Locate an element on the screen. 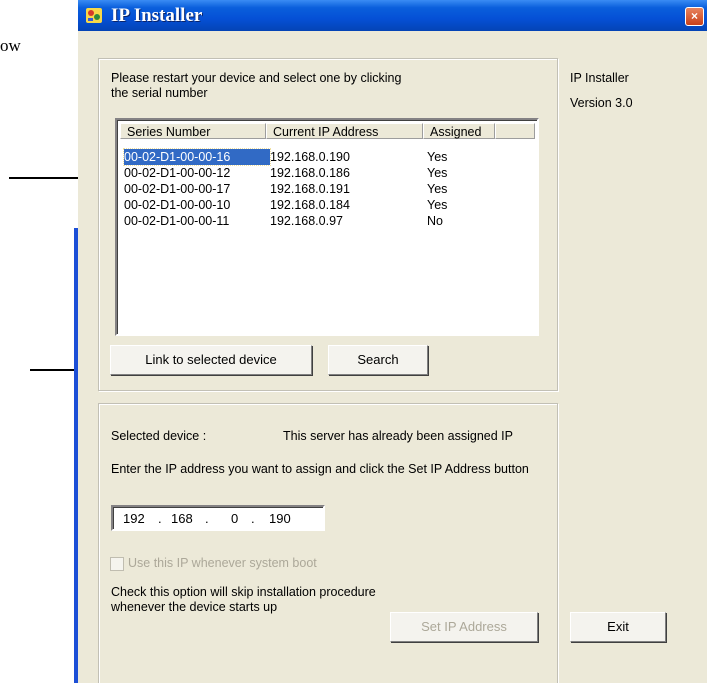 The image size is (707, 683). search-button: Search is located at coordinates (378, 360).